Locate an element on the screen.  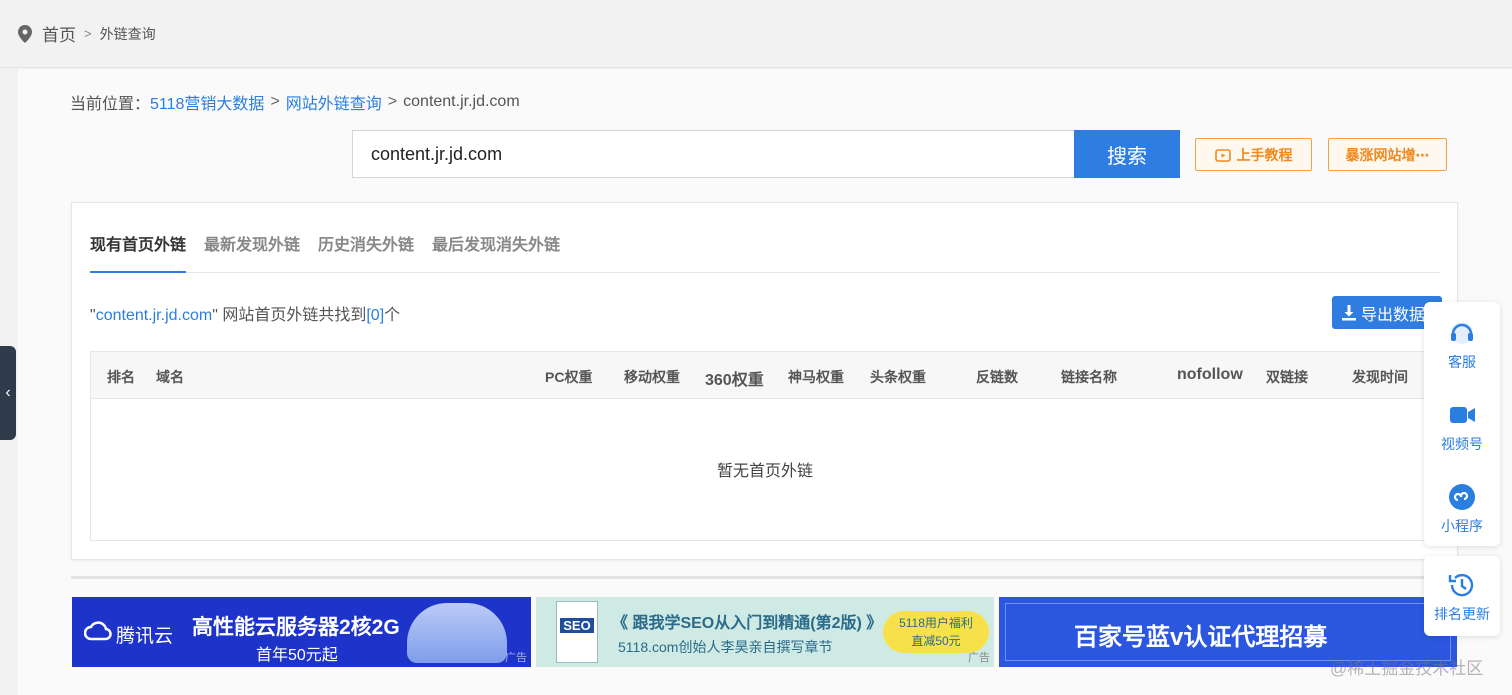
left-collapse-tab: ‹ is located at coordinates (8, 393).